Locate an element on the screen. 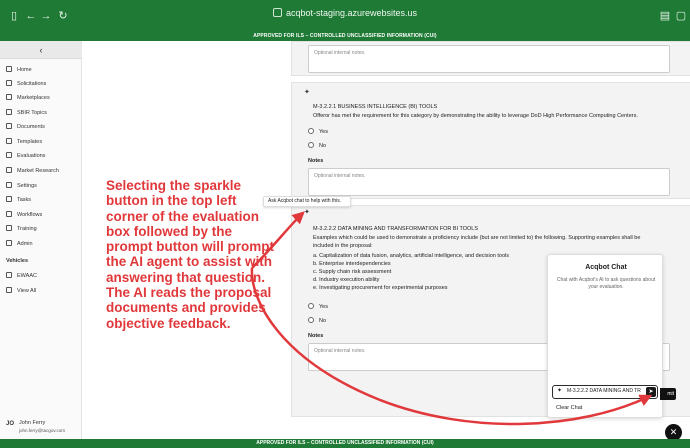 This screenshot has height=448, width=690. vehicle-icon is located at coordinates (9, 275).